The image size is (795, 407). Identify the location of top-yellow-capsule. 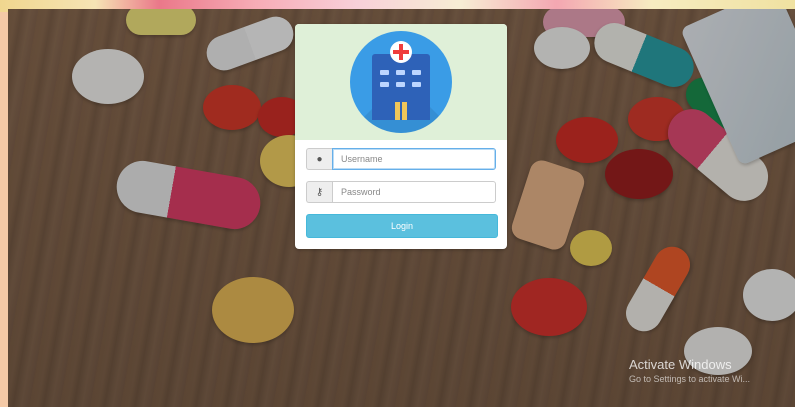
(161, 22).